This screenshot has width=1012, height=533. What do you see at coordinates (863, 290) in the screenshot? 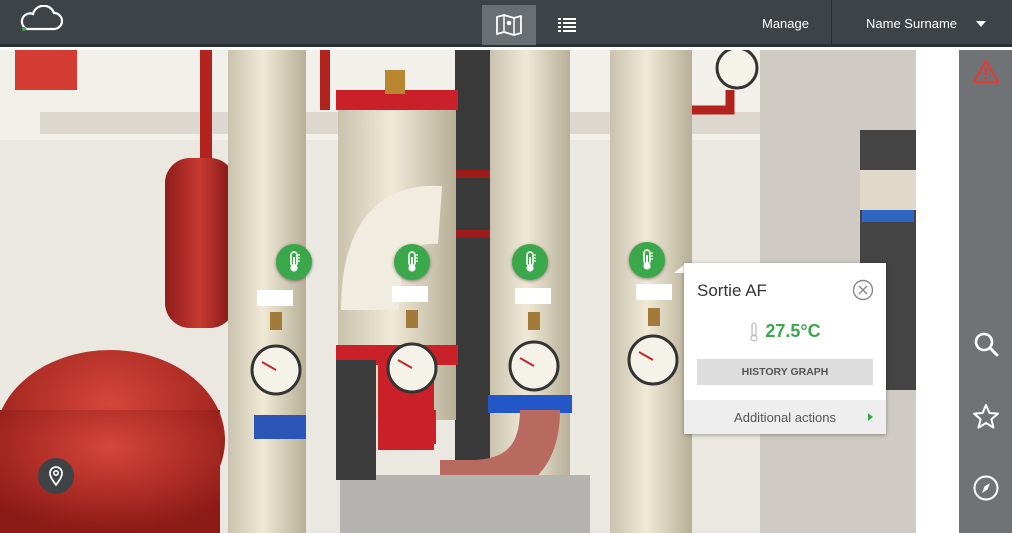
I see `close-icon` at bounding box center [863, 290].